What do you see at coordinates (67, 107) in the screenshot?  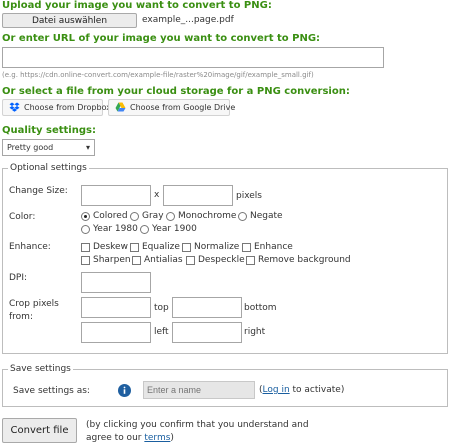 I see `dropbox-label: Choose from Dropbox` at bounding box center [67, 107].